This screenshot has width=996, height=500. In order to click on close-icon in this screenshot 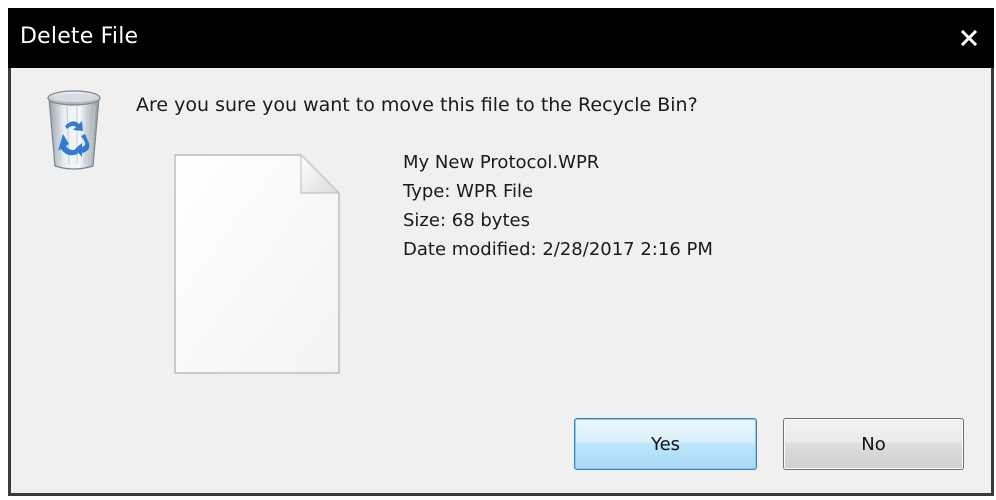, I will do `click(969, 38)`.